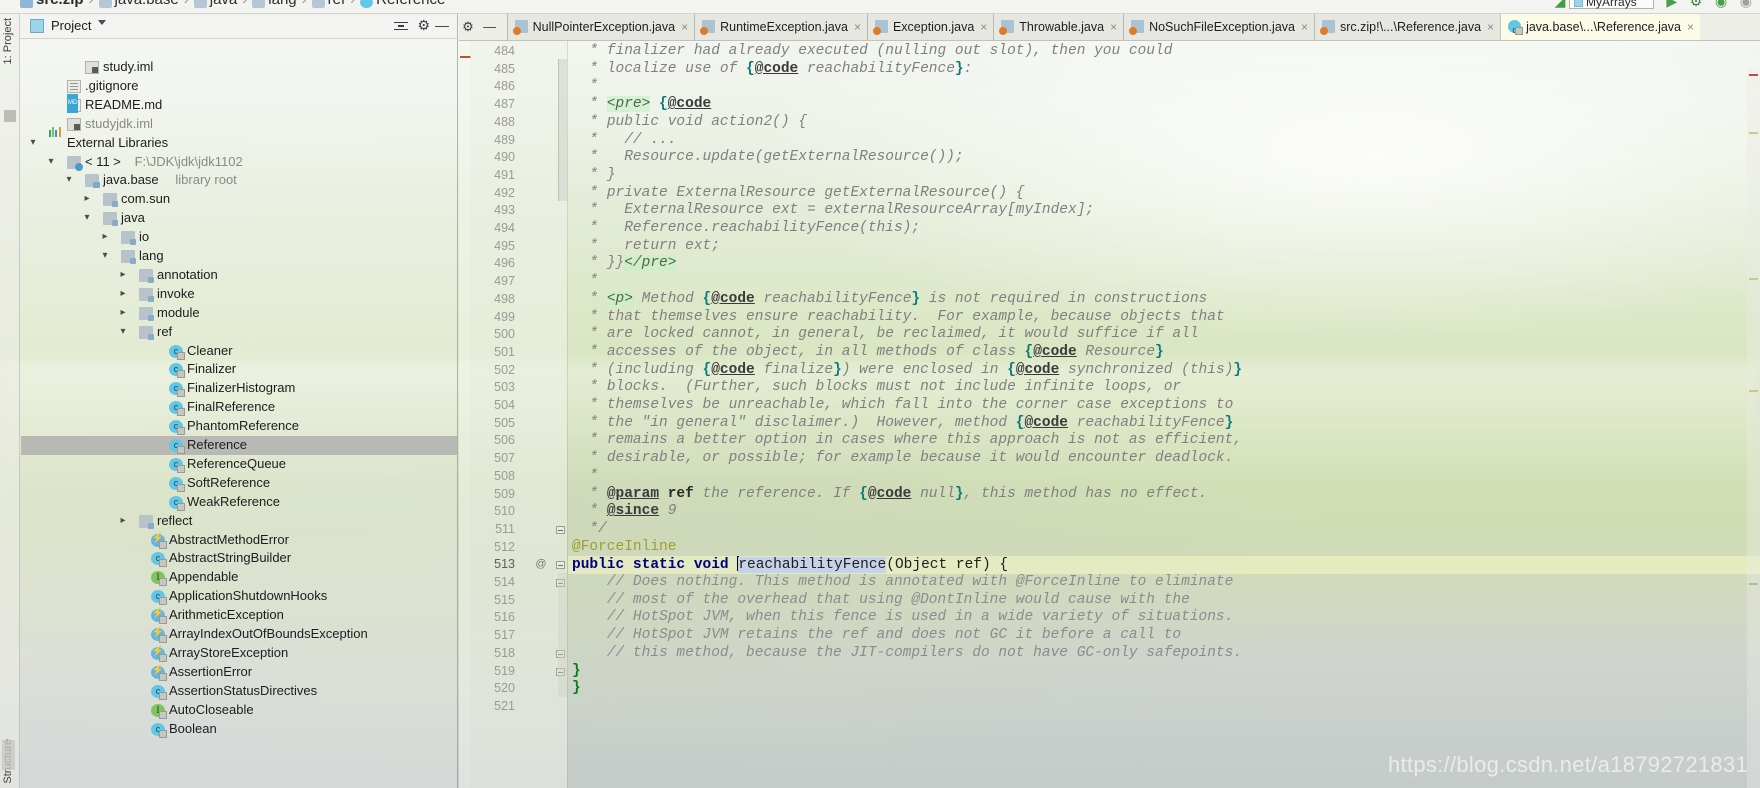 This screenshot has width=1760, height=788. What do you see at coordinates (239, 199) in the screenshot?
I see `tree-item-com-sun: ▸ com.sun` at bounding box center [239, 199].